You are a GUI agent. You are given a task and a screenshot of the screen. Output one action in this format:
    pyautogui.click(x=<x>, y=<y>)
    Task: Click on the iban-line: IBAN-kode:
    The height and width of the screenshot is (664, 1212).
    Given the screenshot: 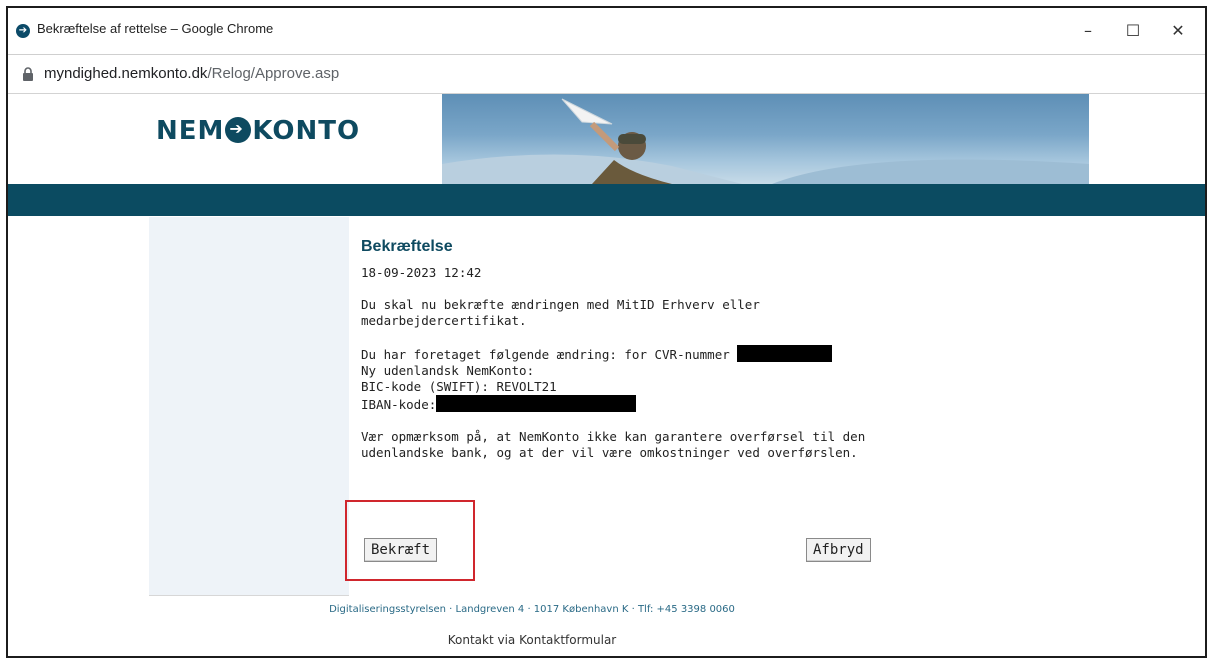 What is the action you would take?
    pyautogui.click(x=631, y=404)
    